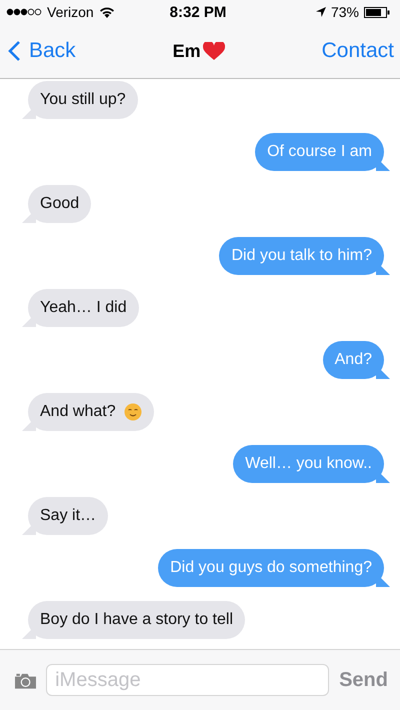  What do you see at coordinates (213, 51) in the screenshot?
I see `heart-icon` at bounding box center [213, 51].